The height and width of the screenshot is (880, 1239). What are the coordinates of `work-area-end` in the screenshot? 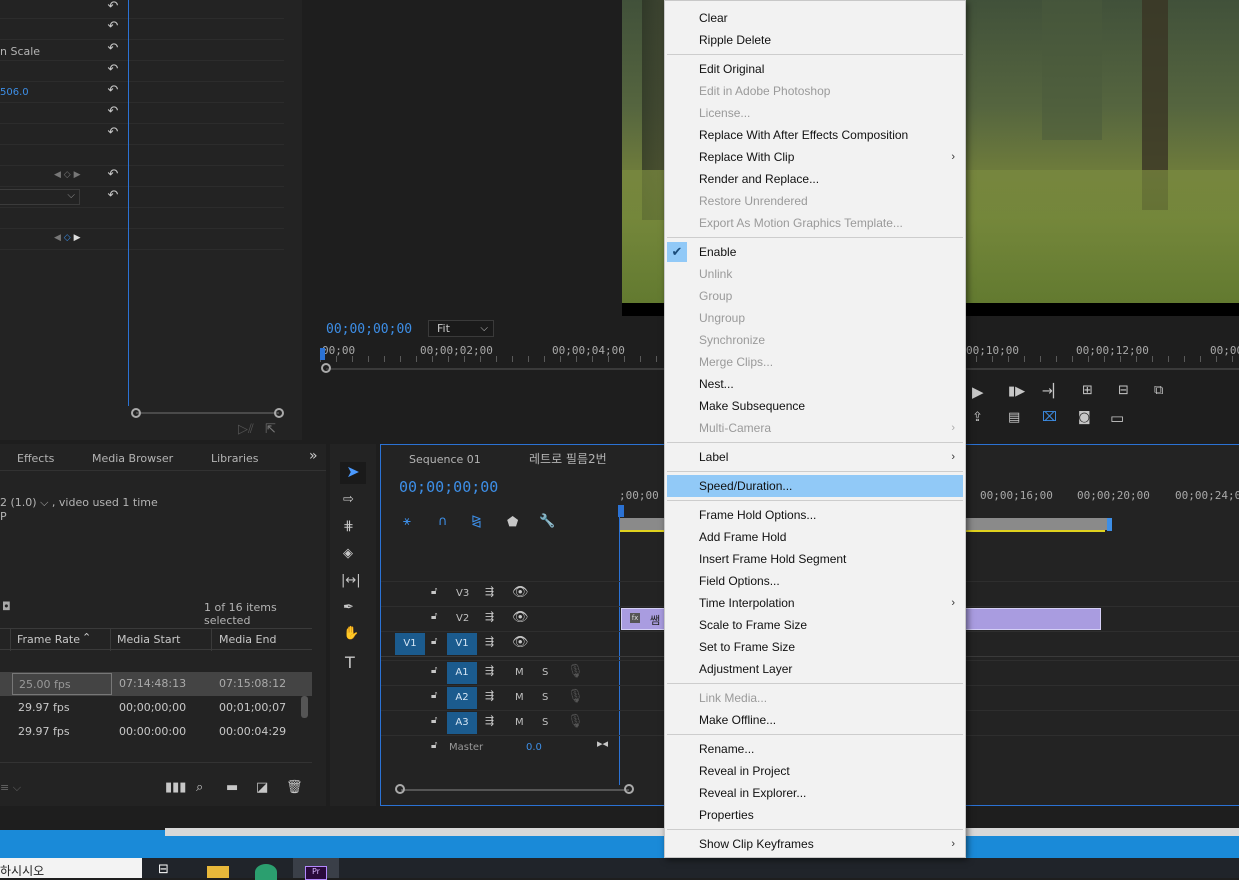 It's located at (1109, 524).